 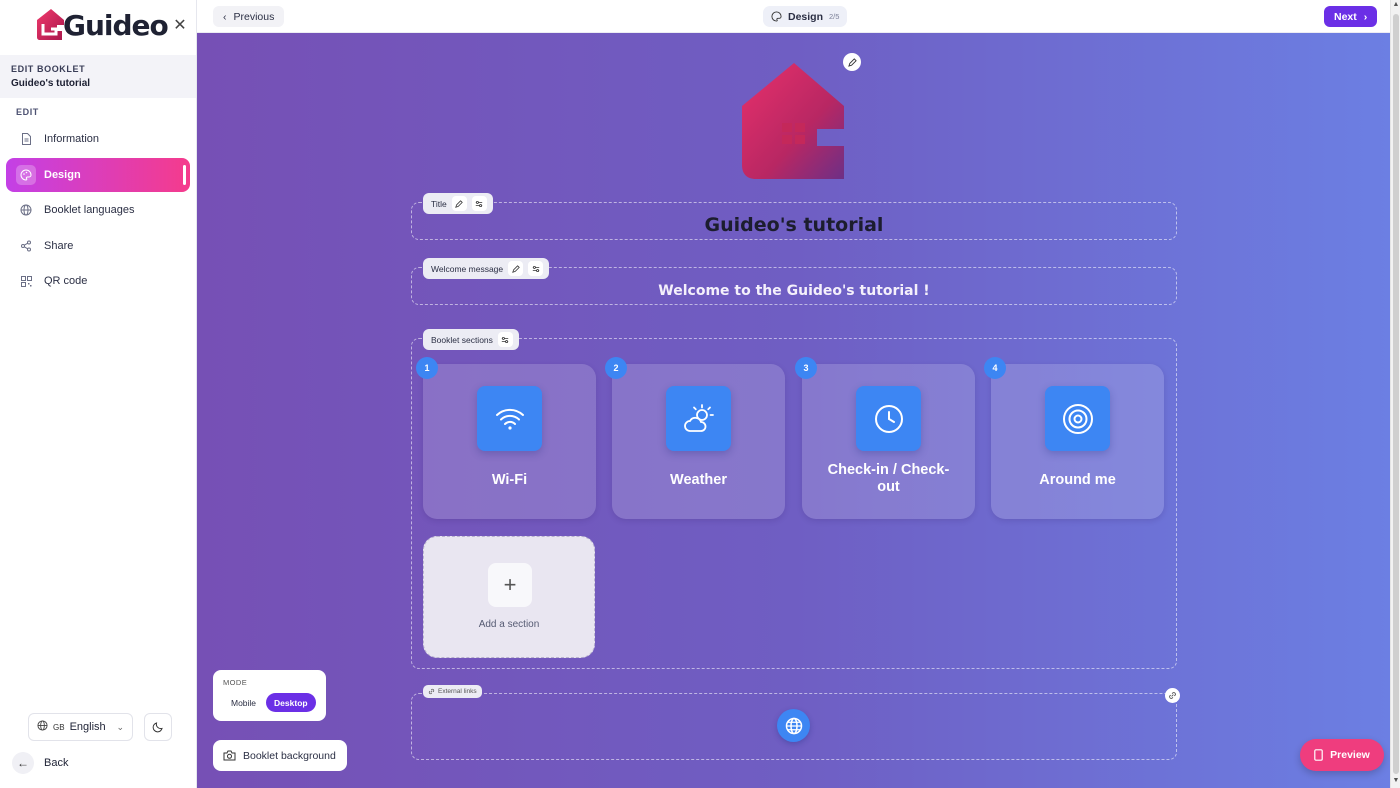 What do you see at coordinates (1396, 780) in the screenshot?
I see `scroll-down-icon: ▼` at bounding box center [1396, 780].